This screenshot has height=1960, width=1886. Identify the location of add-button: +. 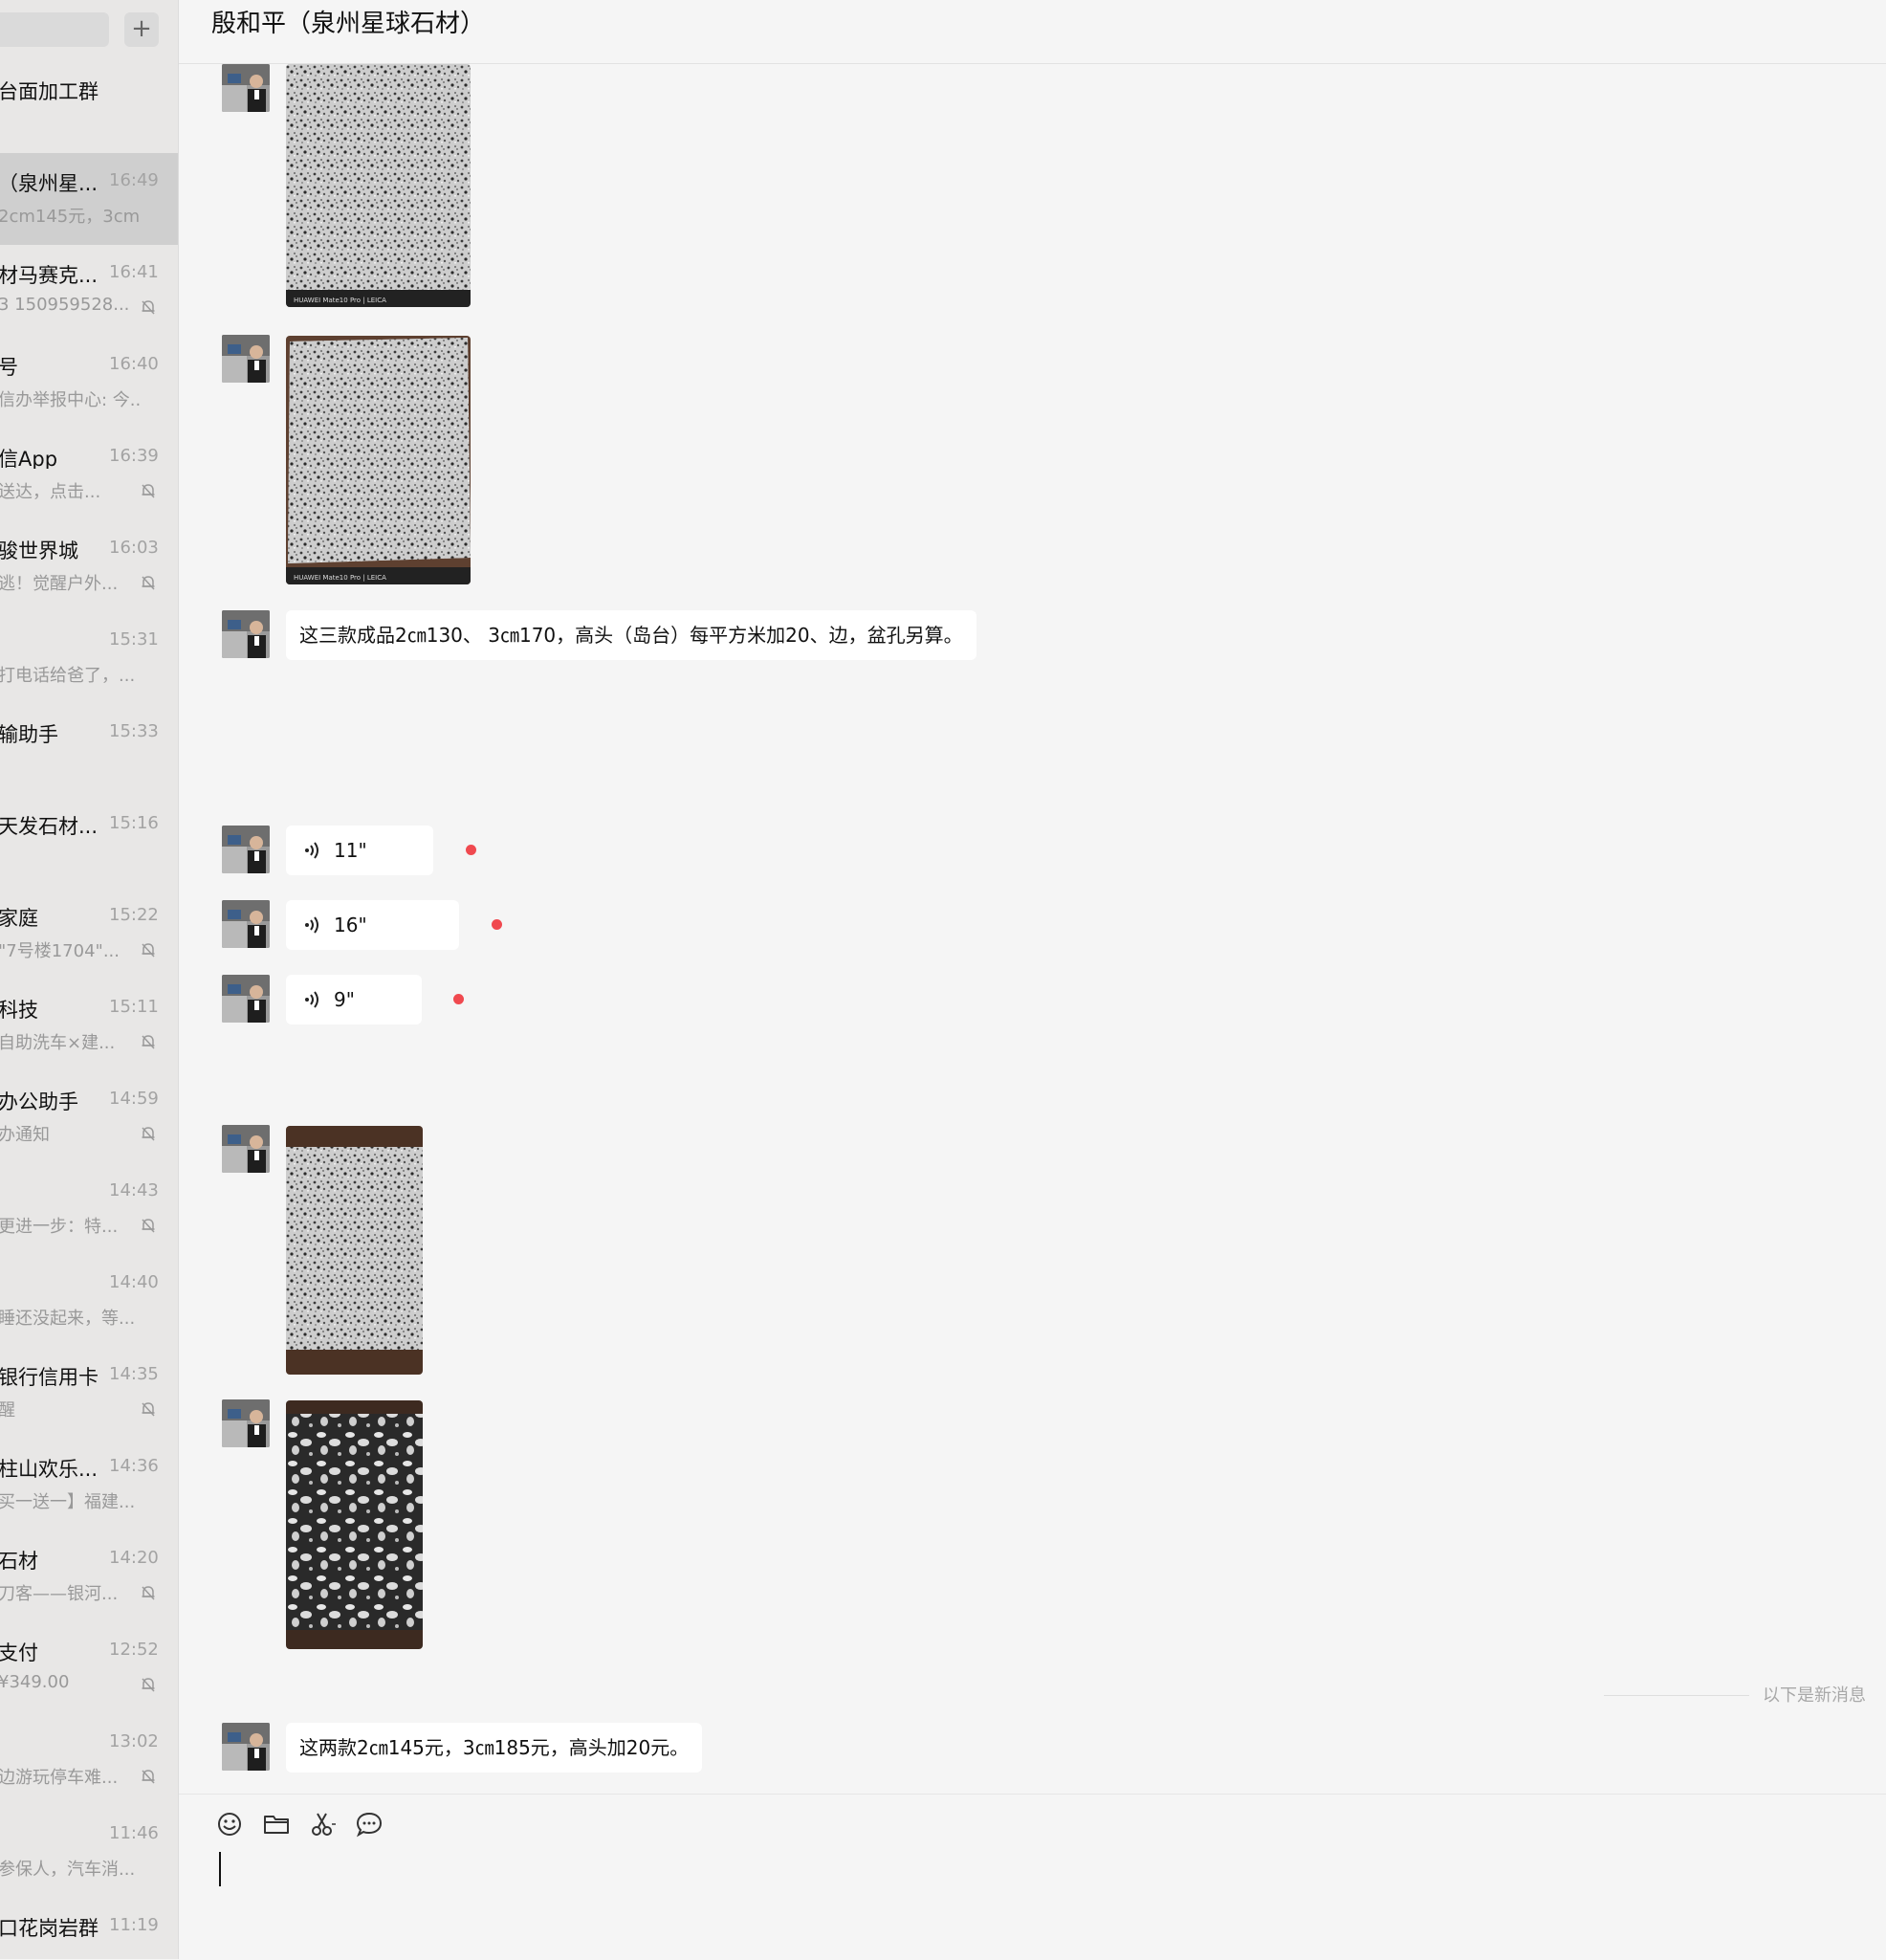
(141, 29).